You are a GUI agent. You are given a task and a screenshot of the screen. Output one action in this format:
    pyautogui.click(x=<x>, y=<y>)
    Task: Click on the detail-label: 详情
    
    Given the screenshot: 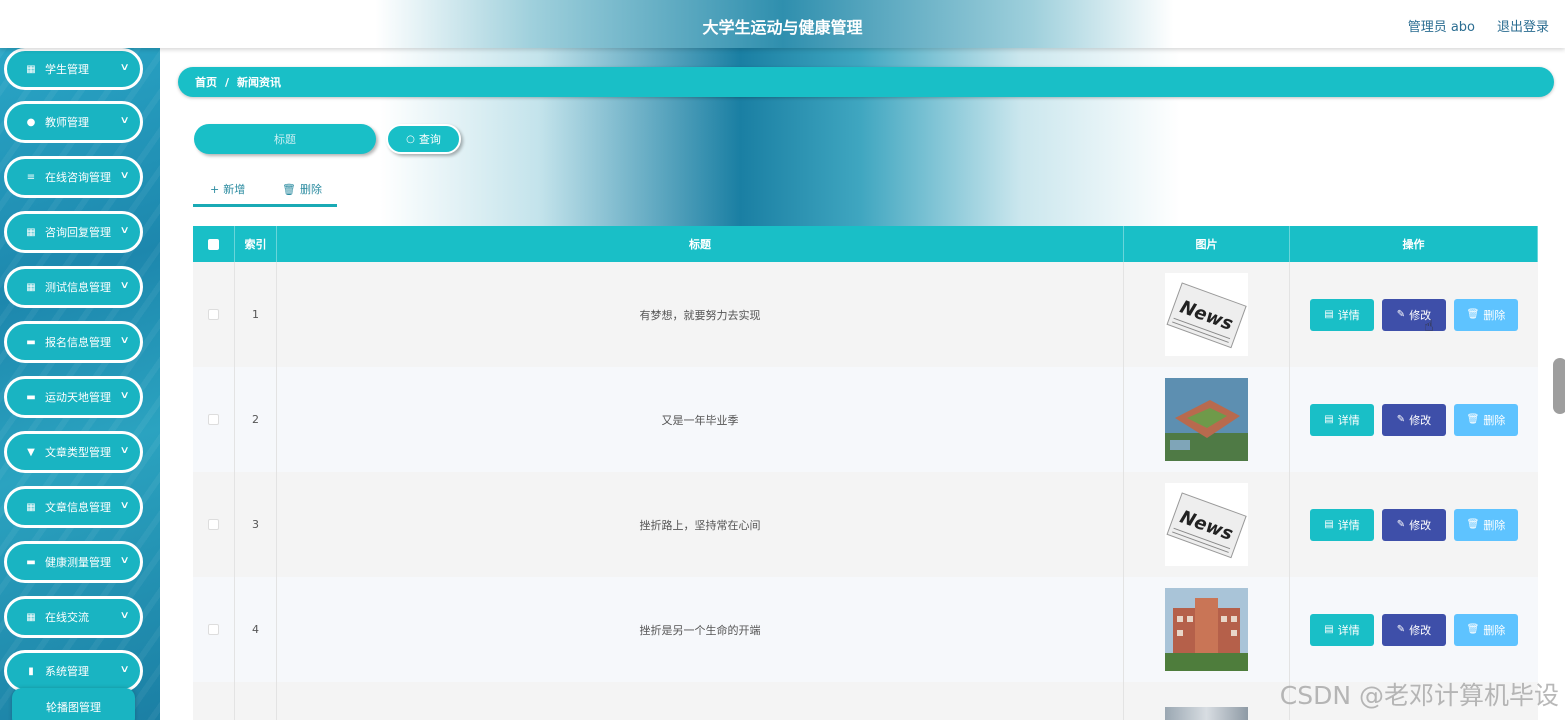 What is the action you would take?
    pyautogui.click(x=1348, y=630)
    